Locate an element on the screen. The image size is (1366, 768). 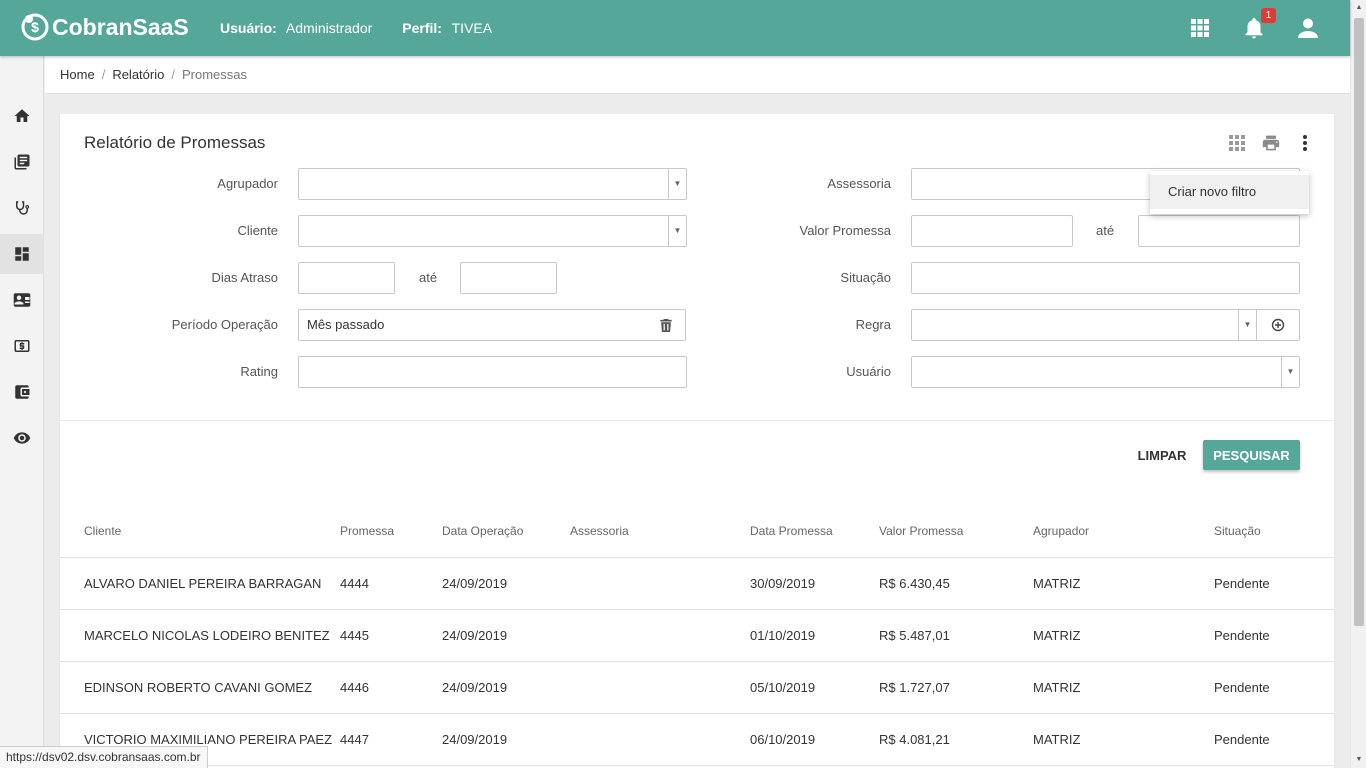
sidebar is located at coordinates (22, 412).